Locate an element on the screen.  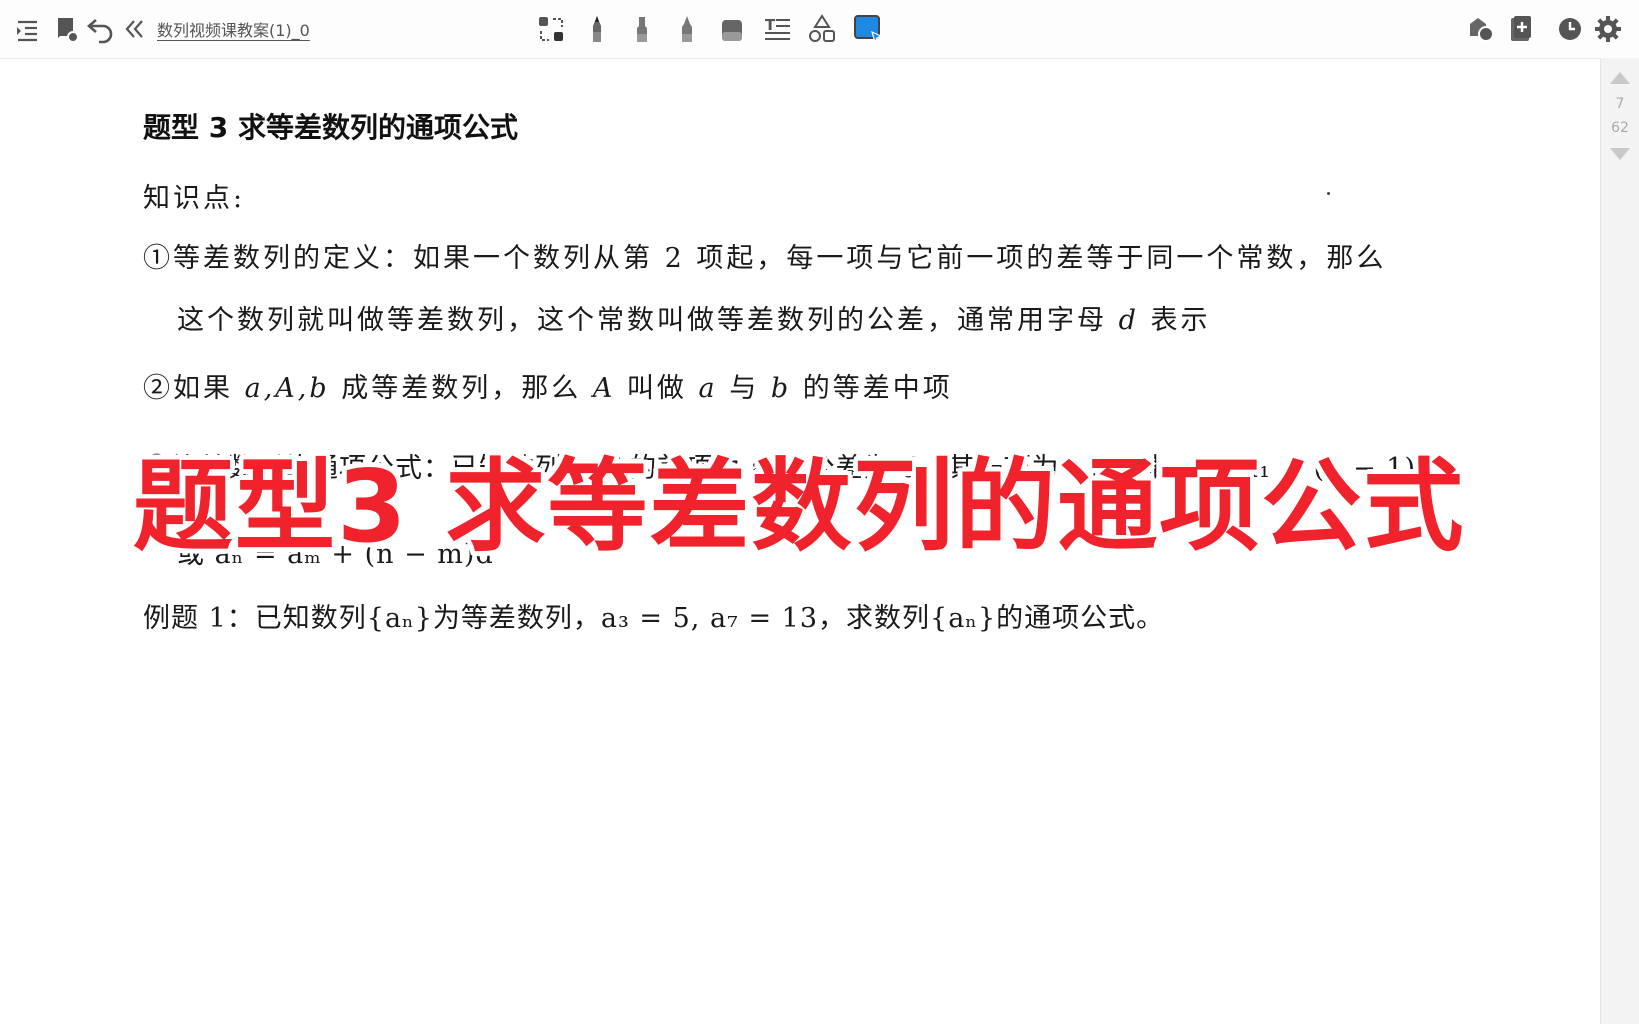
screenshot-icon is located at coordinates (868, 29).